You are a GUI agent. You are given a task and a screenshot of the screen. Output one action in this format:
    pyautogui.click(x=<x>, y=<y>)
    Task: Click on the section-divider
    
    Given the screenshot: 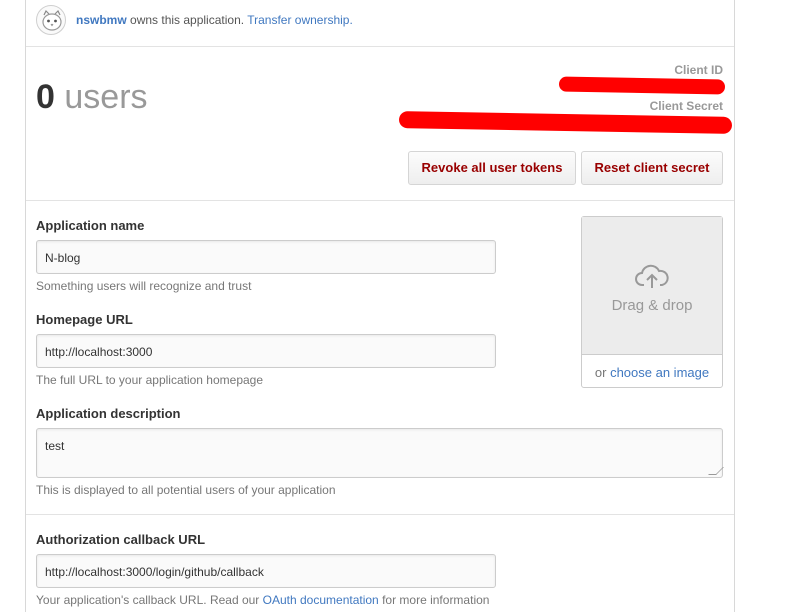 What is the action you would take?
    pyautogui.click(x=380, y=514)
    